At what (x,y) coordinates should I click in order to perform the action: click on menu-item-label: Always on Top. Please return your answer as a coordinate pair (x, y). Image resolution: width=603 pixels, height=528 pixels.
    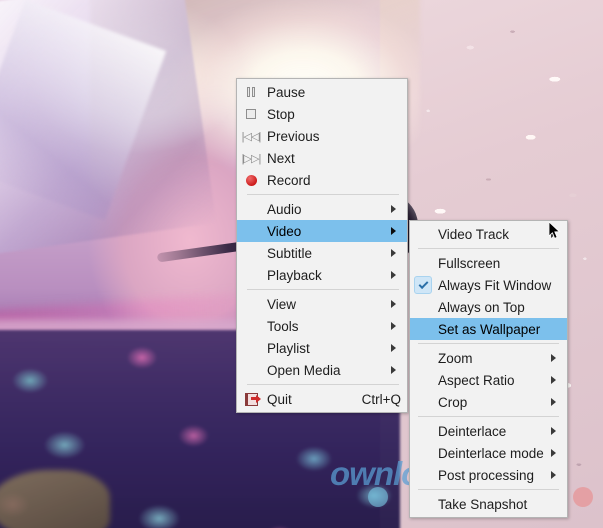
    Looking at the image, I should click on (481, 307).